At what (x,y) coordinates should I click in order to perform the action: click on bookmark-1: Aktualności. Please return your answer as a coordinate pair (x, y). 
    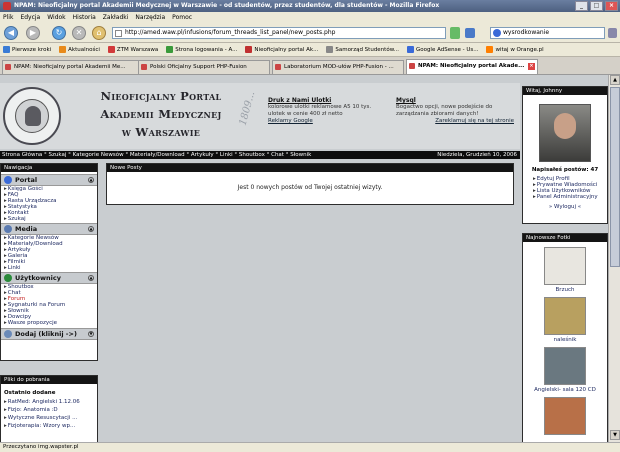
    Looking at the image, I should click on (79, 49).